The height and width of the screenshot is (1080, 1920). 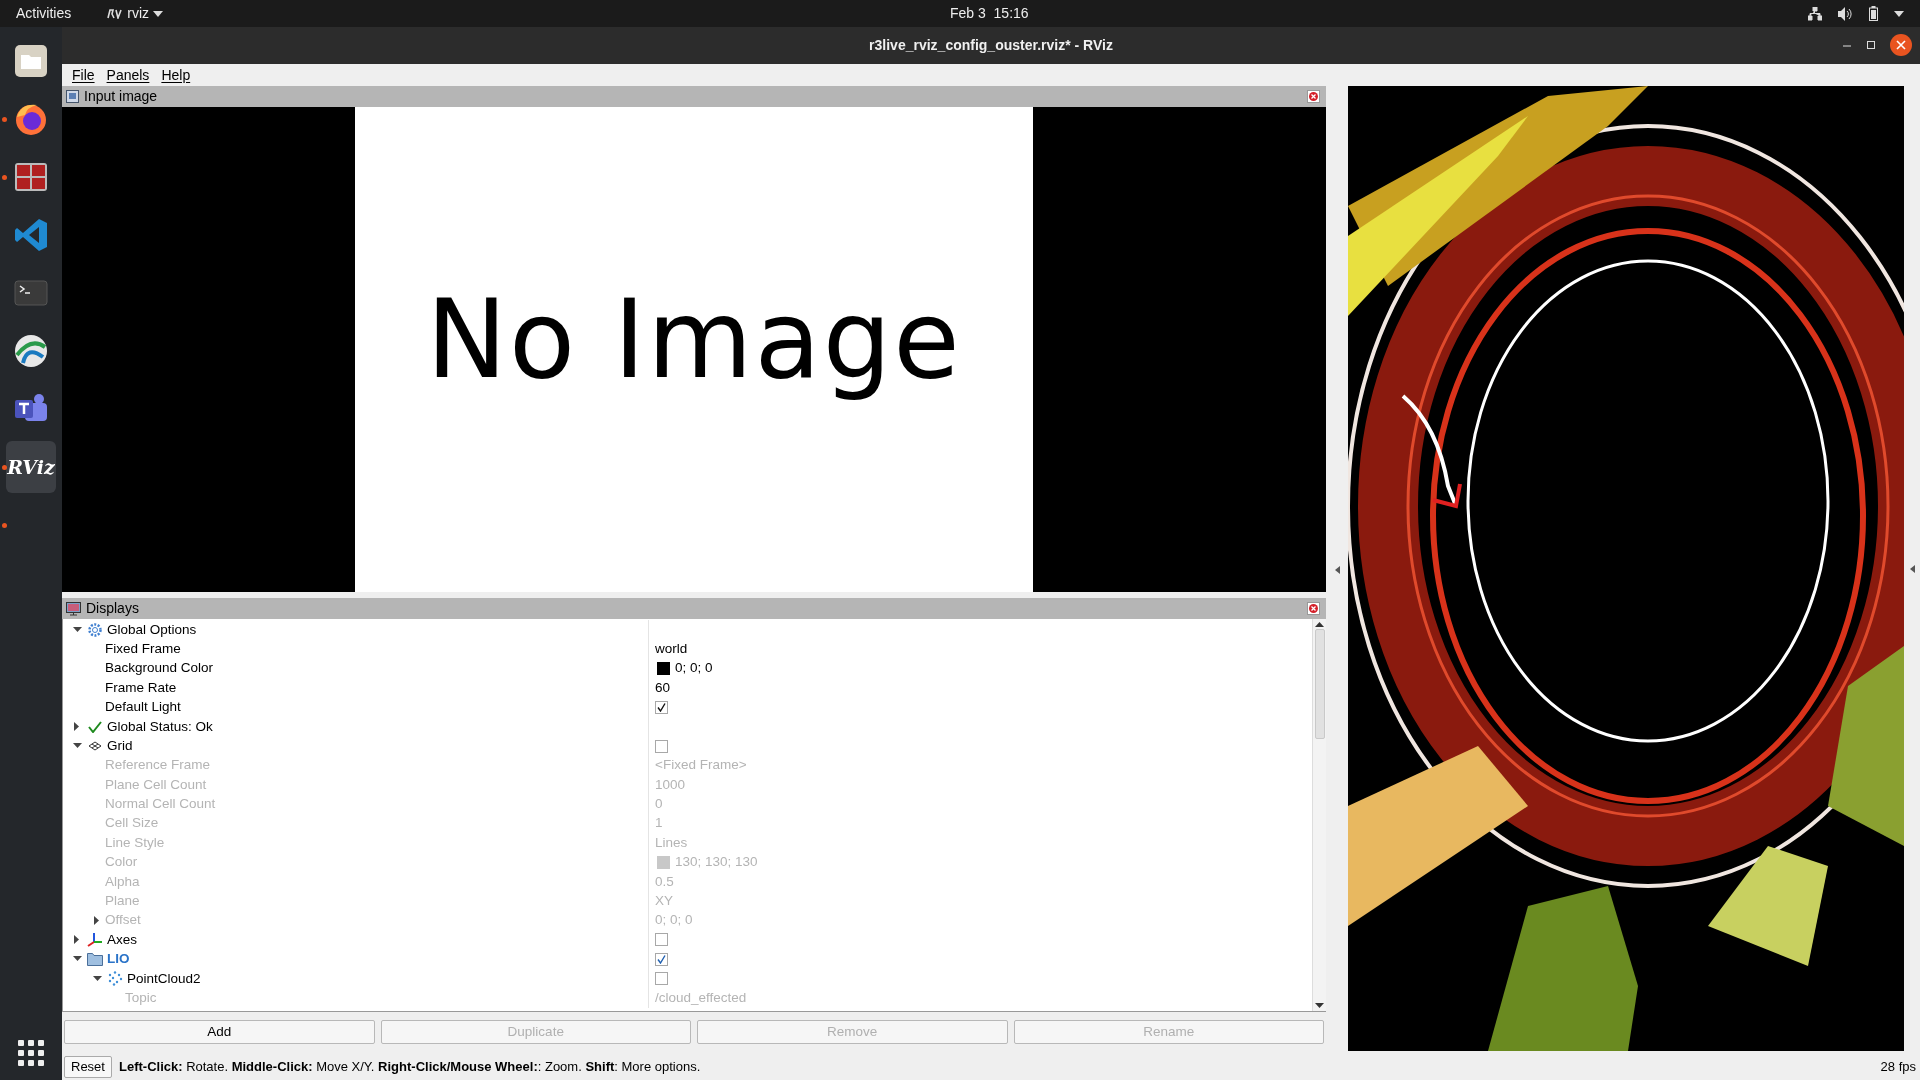 I want to click on status-hint: Left-Click: Rotate. Middle-Click: Move X/Y. Right-Click/Mouse Wheel:: Zoom. Shift: More options., so click(x=409, y=1067).